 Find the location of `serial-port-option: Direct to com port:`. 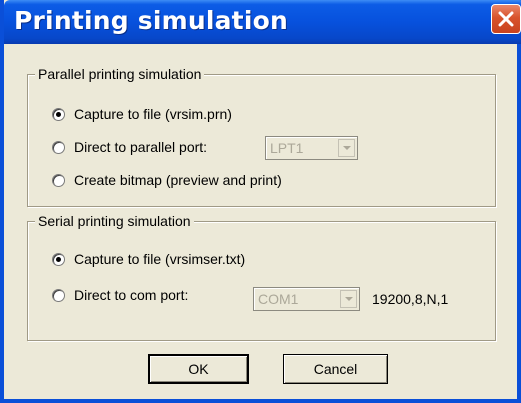

serial-port-option: Direct to com port: is located at coordinates (120, 295).